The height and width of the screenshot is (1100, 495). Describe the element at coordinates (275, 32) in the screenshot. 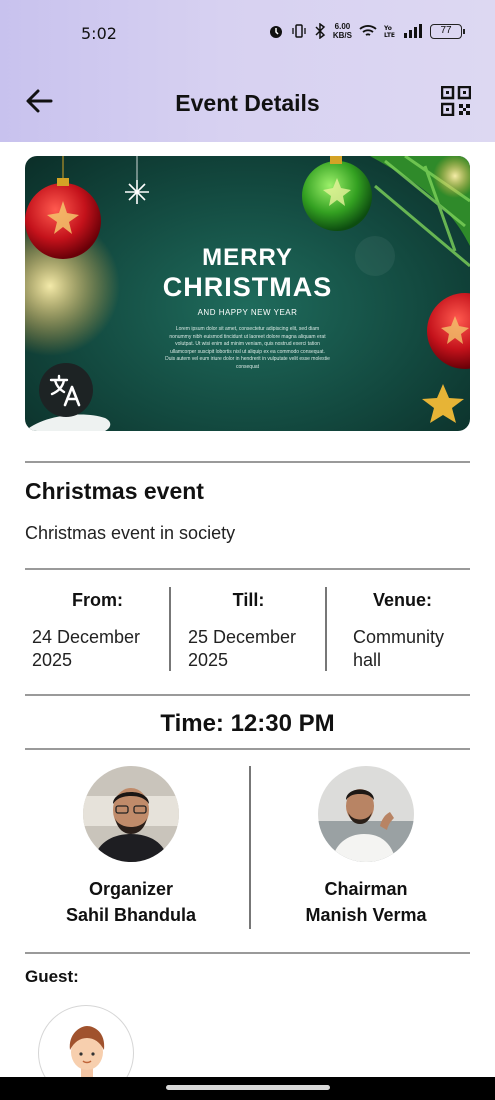

I see `alarm-icon` at that location.